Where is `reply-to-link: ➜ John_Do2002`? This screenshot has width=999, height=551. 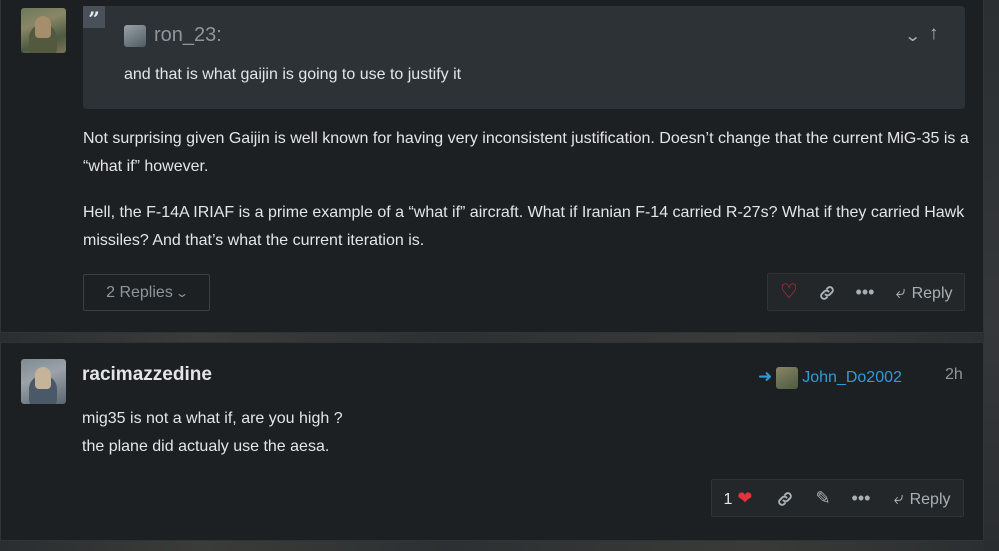
reply-to-link: ➜ John_Do2002 is located at coordinates (830, 377).